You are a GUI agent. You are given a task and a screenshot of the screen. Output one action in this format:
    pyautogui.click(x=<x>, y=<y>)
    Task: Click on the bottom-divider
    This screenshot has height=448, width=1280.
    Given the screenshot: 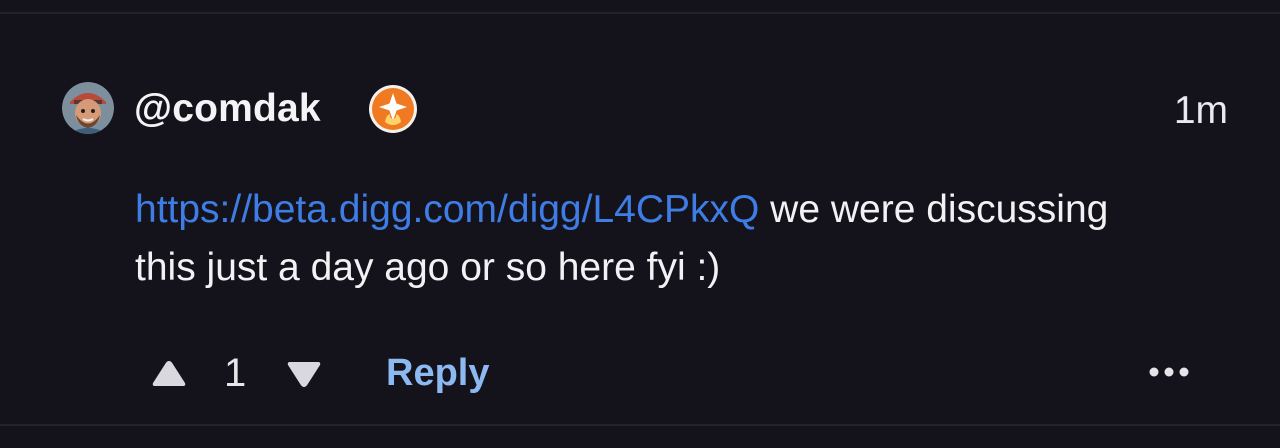 What is the action you would take?
    pyautogui.click(x=640, y=425)
    